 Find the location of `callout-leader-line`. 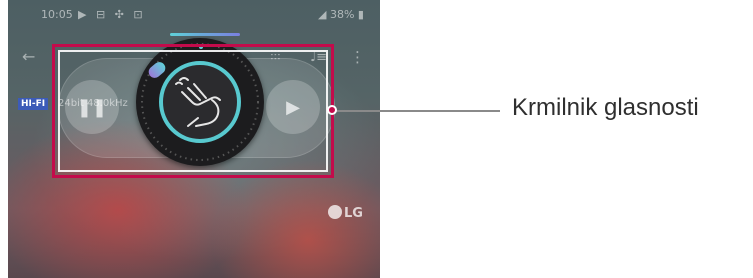

callout-leader-line is located at coordinates (418, 111).